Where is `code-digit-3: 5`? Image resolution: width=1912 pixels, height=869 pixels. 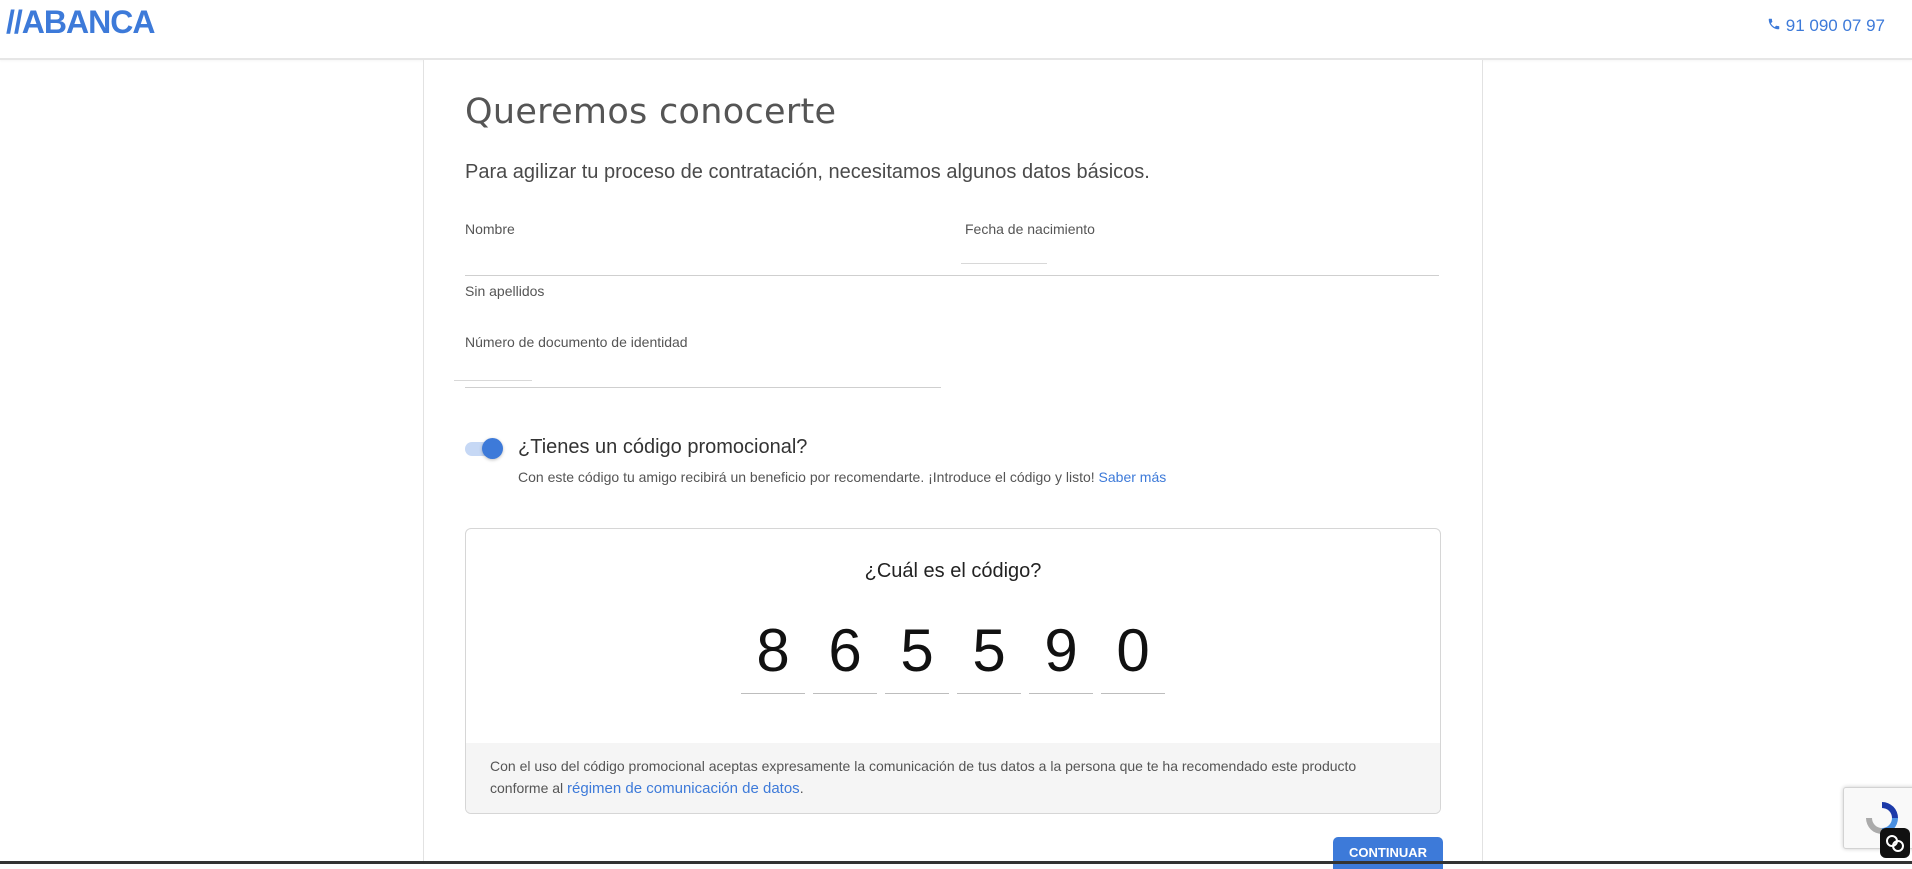 code-digit-3: 5 is located at coordinates (917, 654).